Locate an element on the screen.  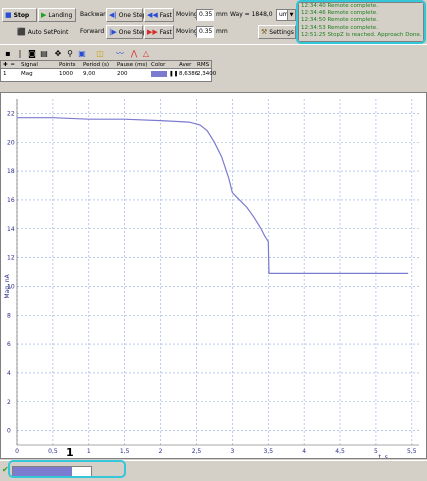
way-readout: Way = 1848,0 is located at coordinates (251, 14).